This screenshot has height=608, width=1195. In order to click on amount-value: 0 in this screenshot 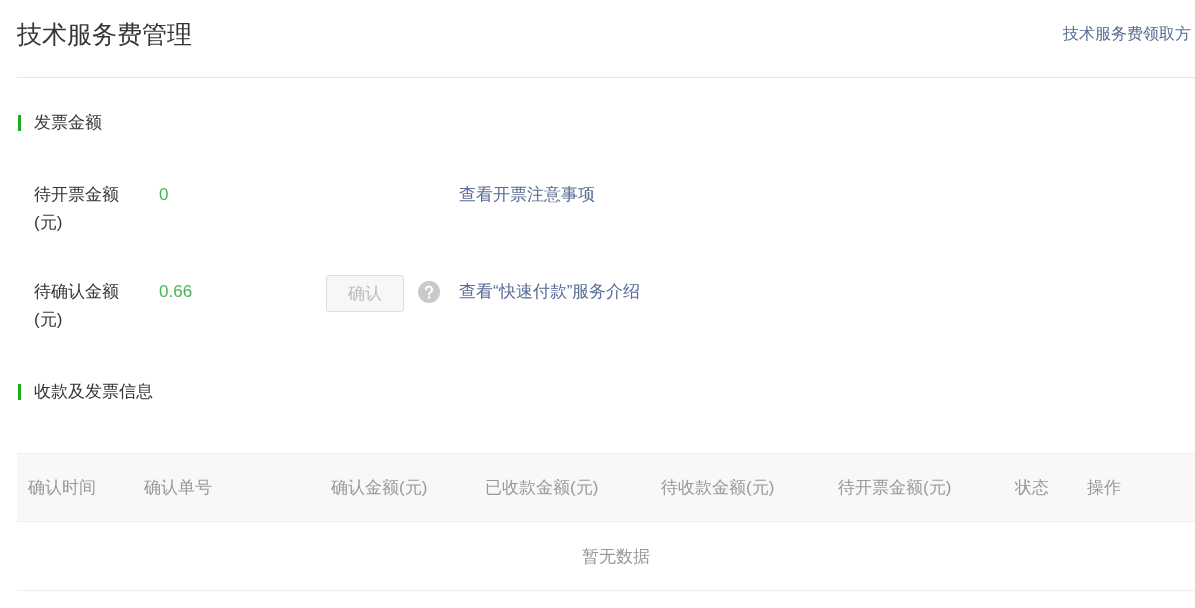, I will do `click(164, 195)`.